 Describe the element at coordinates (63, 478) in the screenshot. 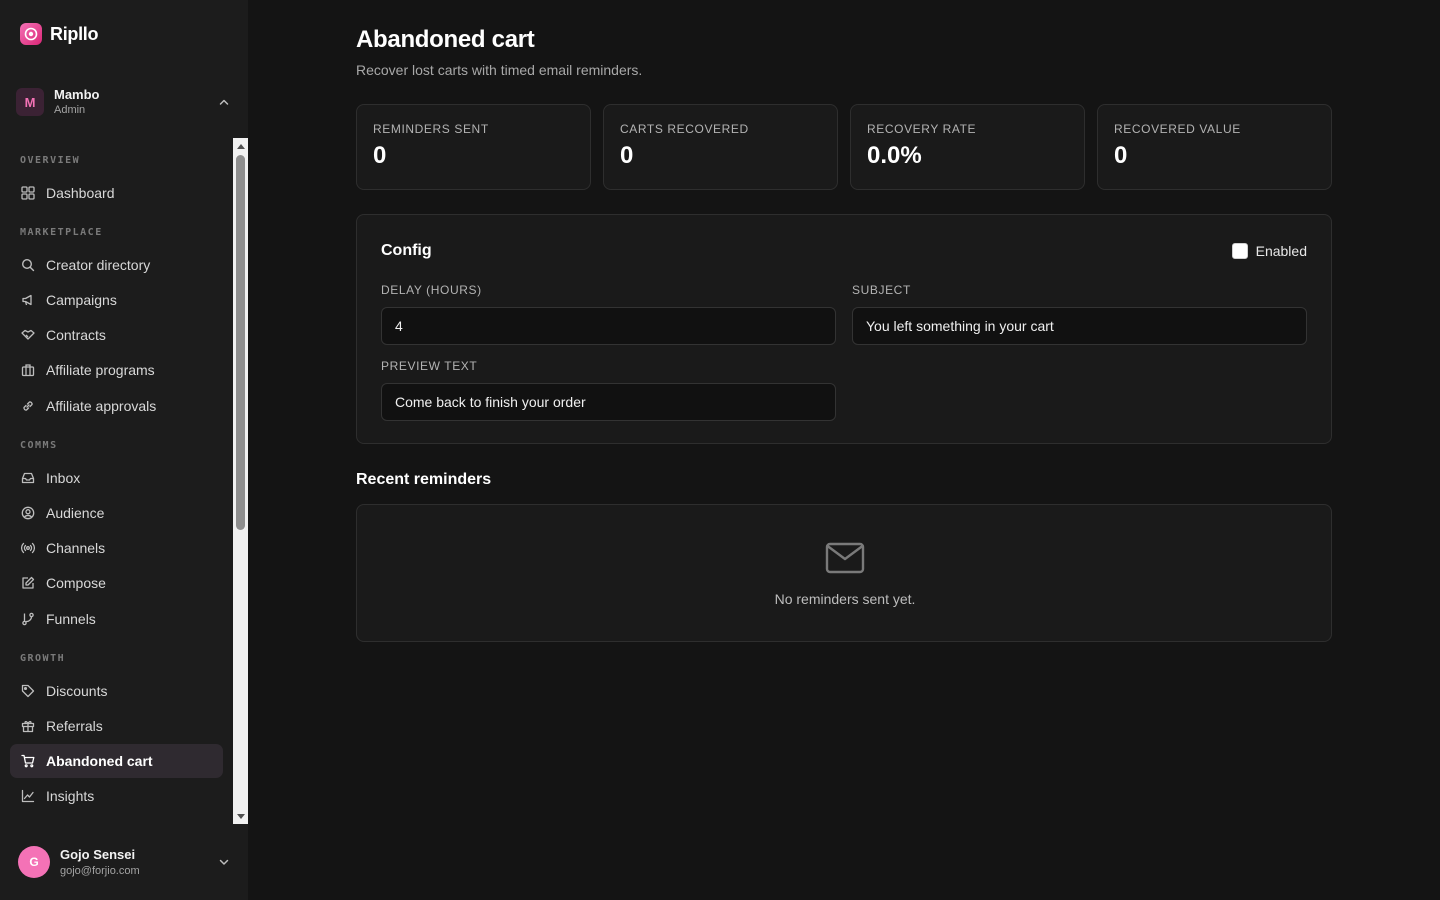

I see `sidebar-item-label: Inbox` at that location.